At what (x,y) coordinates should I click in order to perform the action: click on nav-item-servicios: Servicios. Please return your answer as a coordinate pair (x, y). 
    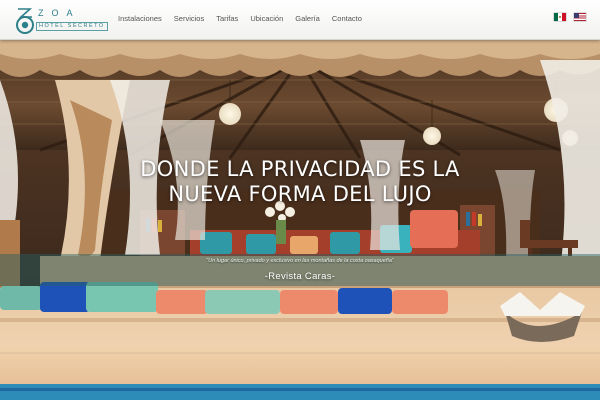
    Looking at the image, I should click on (189, 19).